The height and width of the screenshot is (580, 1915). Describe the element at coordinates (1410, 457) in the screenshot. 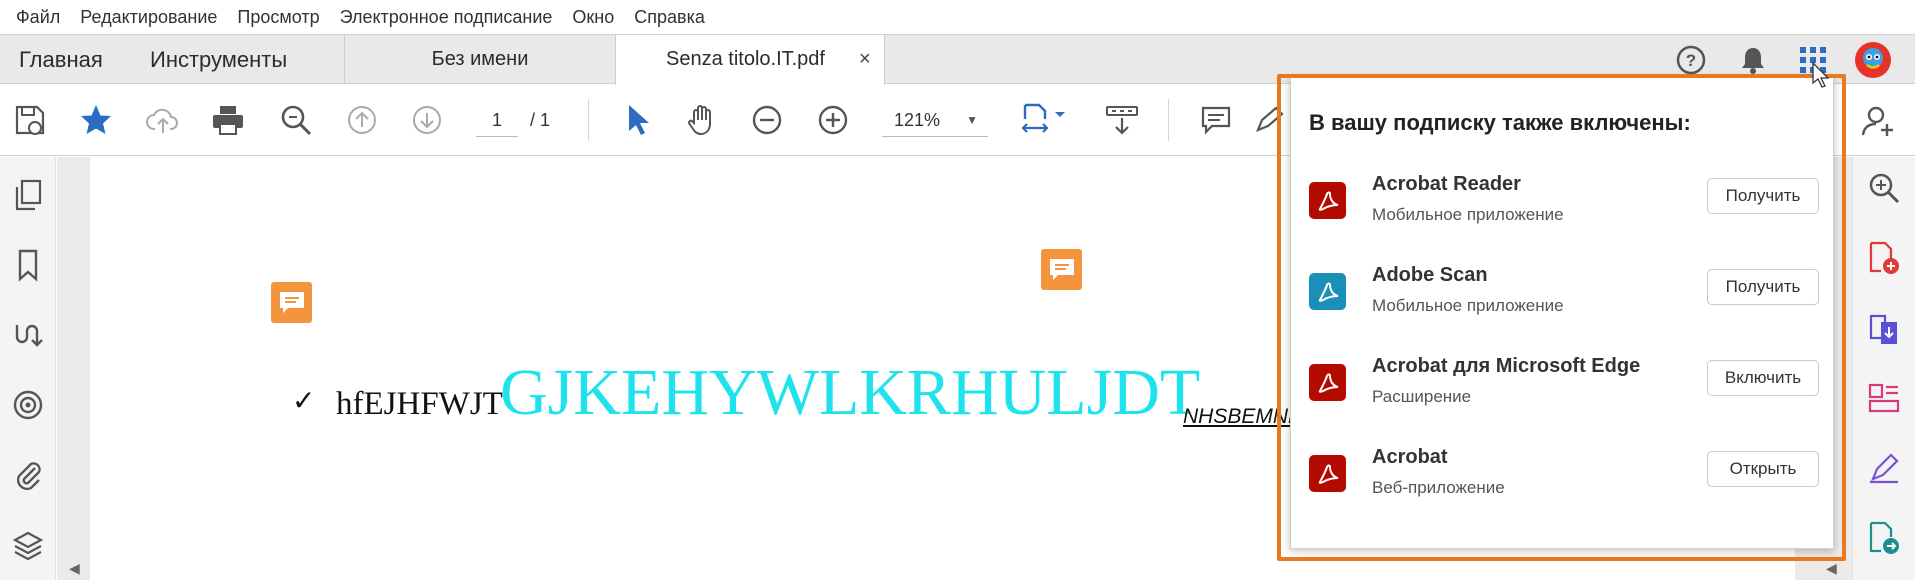

I see `app-name: Acrobat` at that location.